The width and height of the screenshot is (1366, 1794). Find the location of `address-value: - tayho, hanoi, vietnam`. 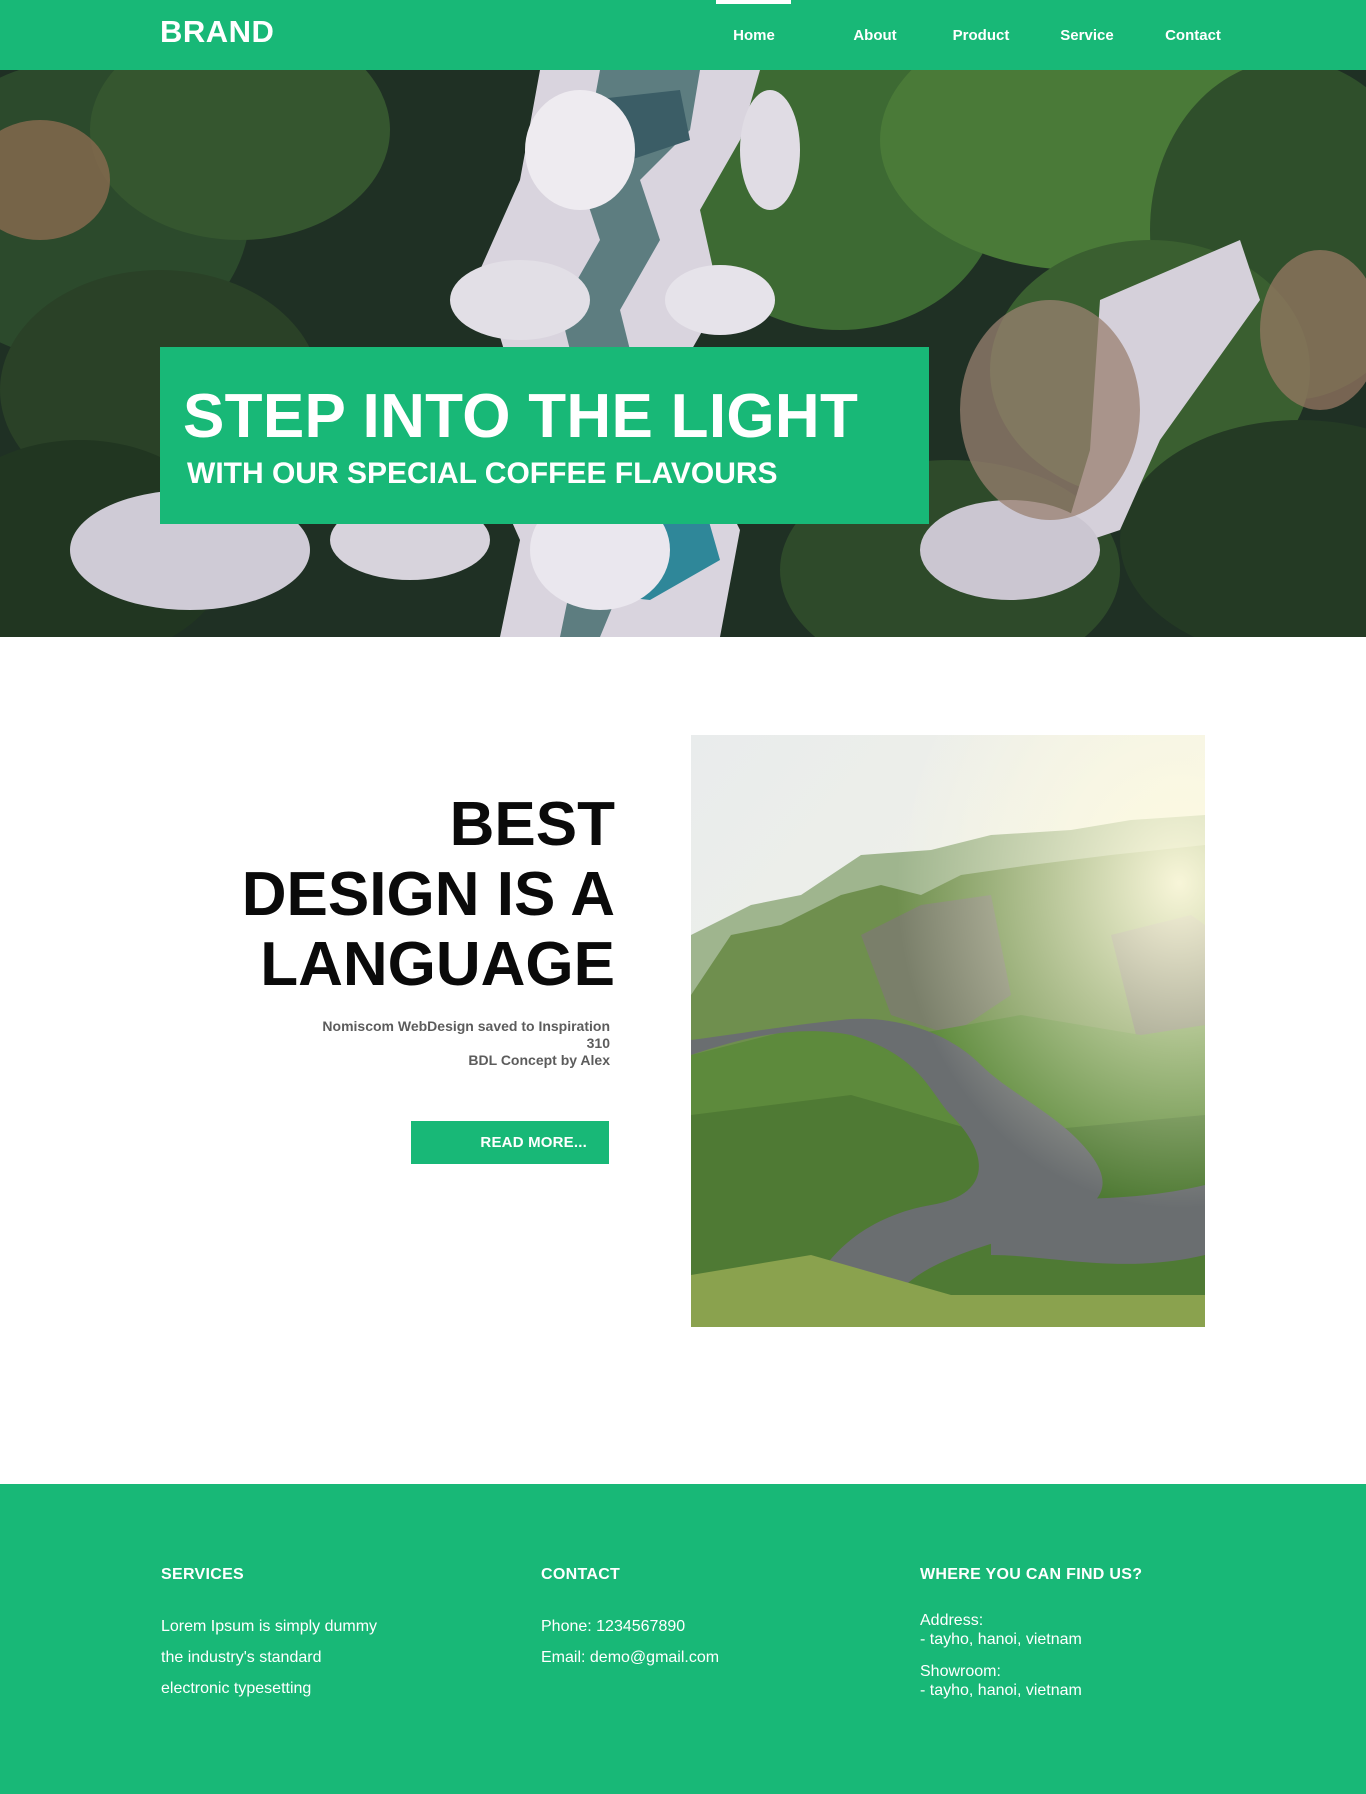

address-value: - tayho, hanoi, vietnam is located at coordinates (1001, 1639).